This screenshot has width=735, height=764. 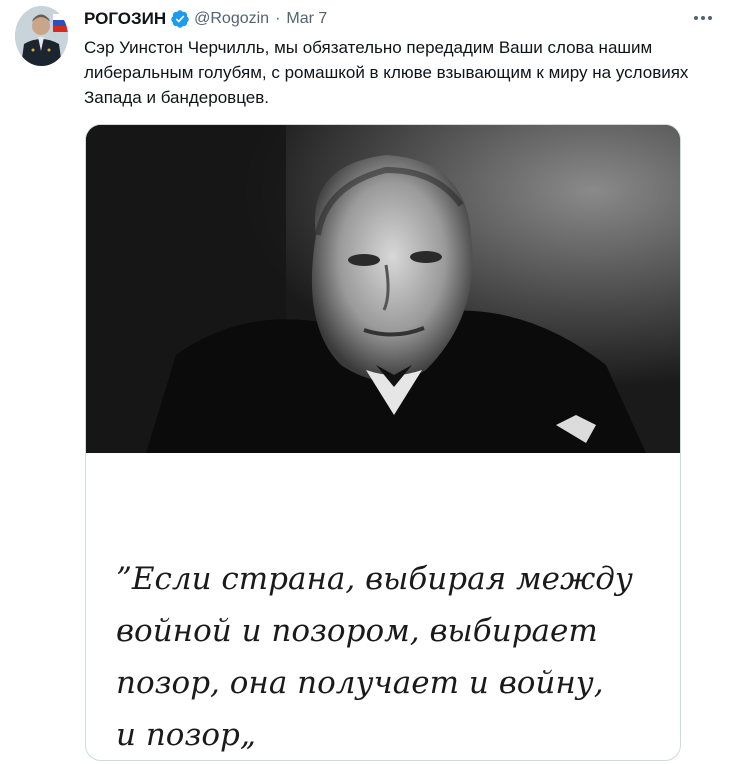 What do you see at coordinates (180, 19) in the screenshot?
I see `verified-badge-icon` at bounding box center [180, 19].